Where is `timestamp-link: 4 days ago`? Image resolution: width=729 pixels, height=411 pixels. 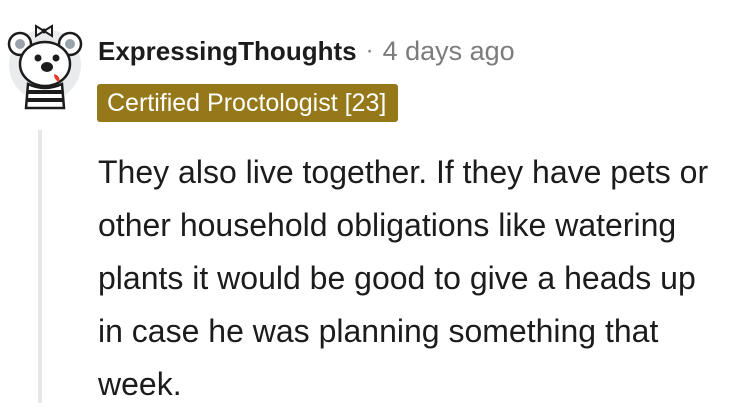
timestamp-link: 4 days ago is located at coordinates (449, 51).